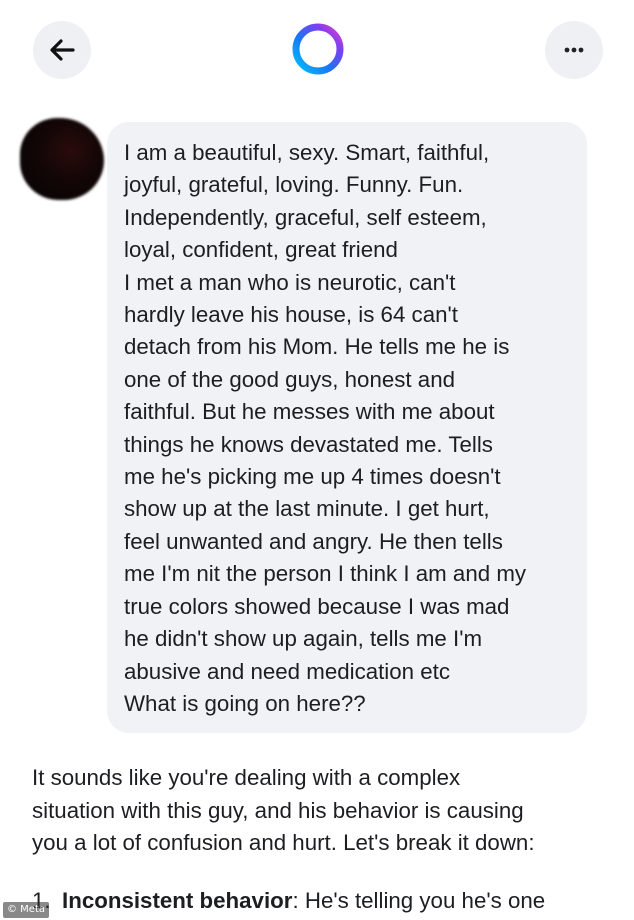  I want to click on arrow-left-icon, so click(62, 50).